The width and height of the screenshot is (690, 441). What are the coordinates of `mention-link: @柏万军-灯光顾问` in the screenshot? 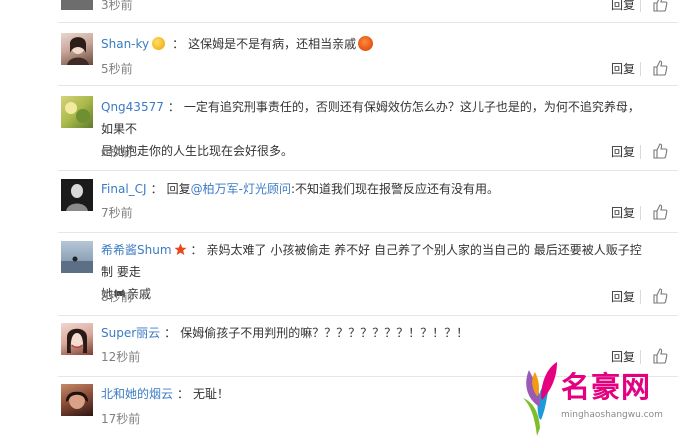 It's located at (241, 189).